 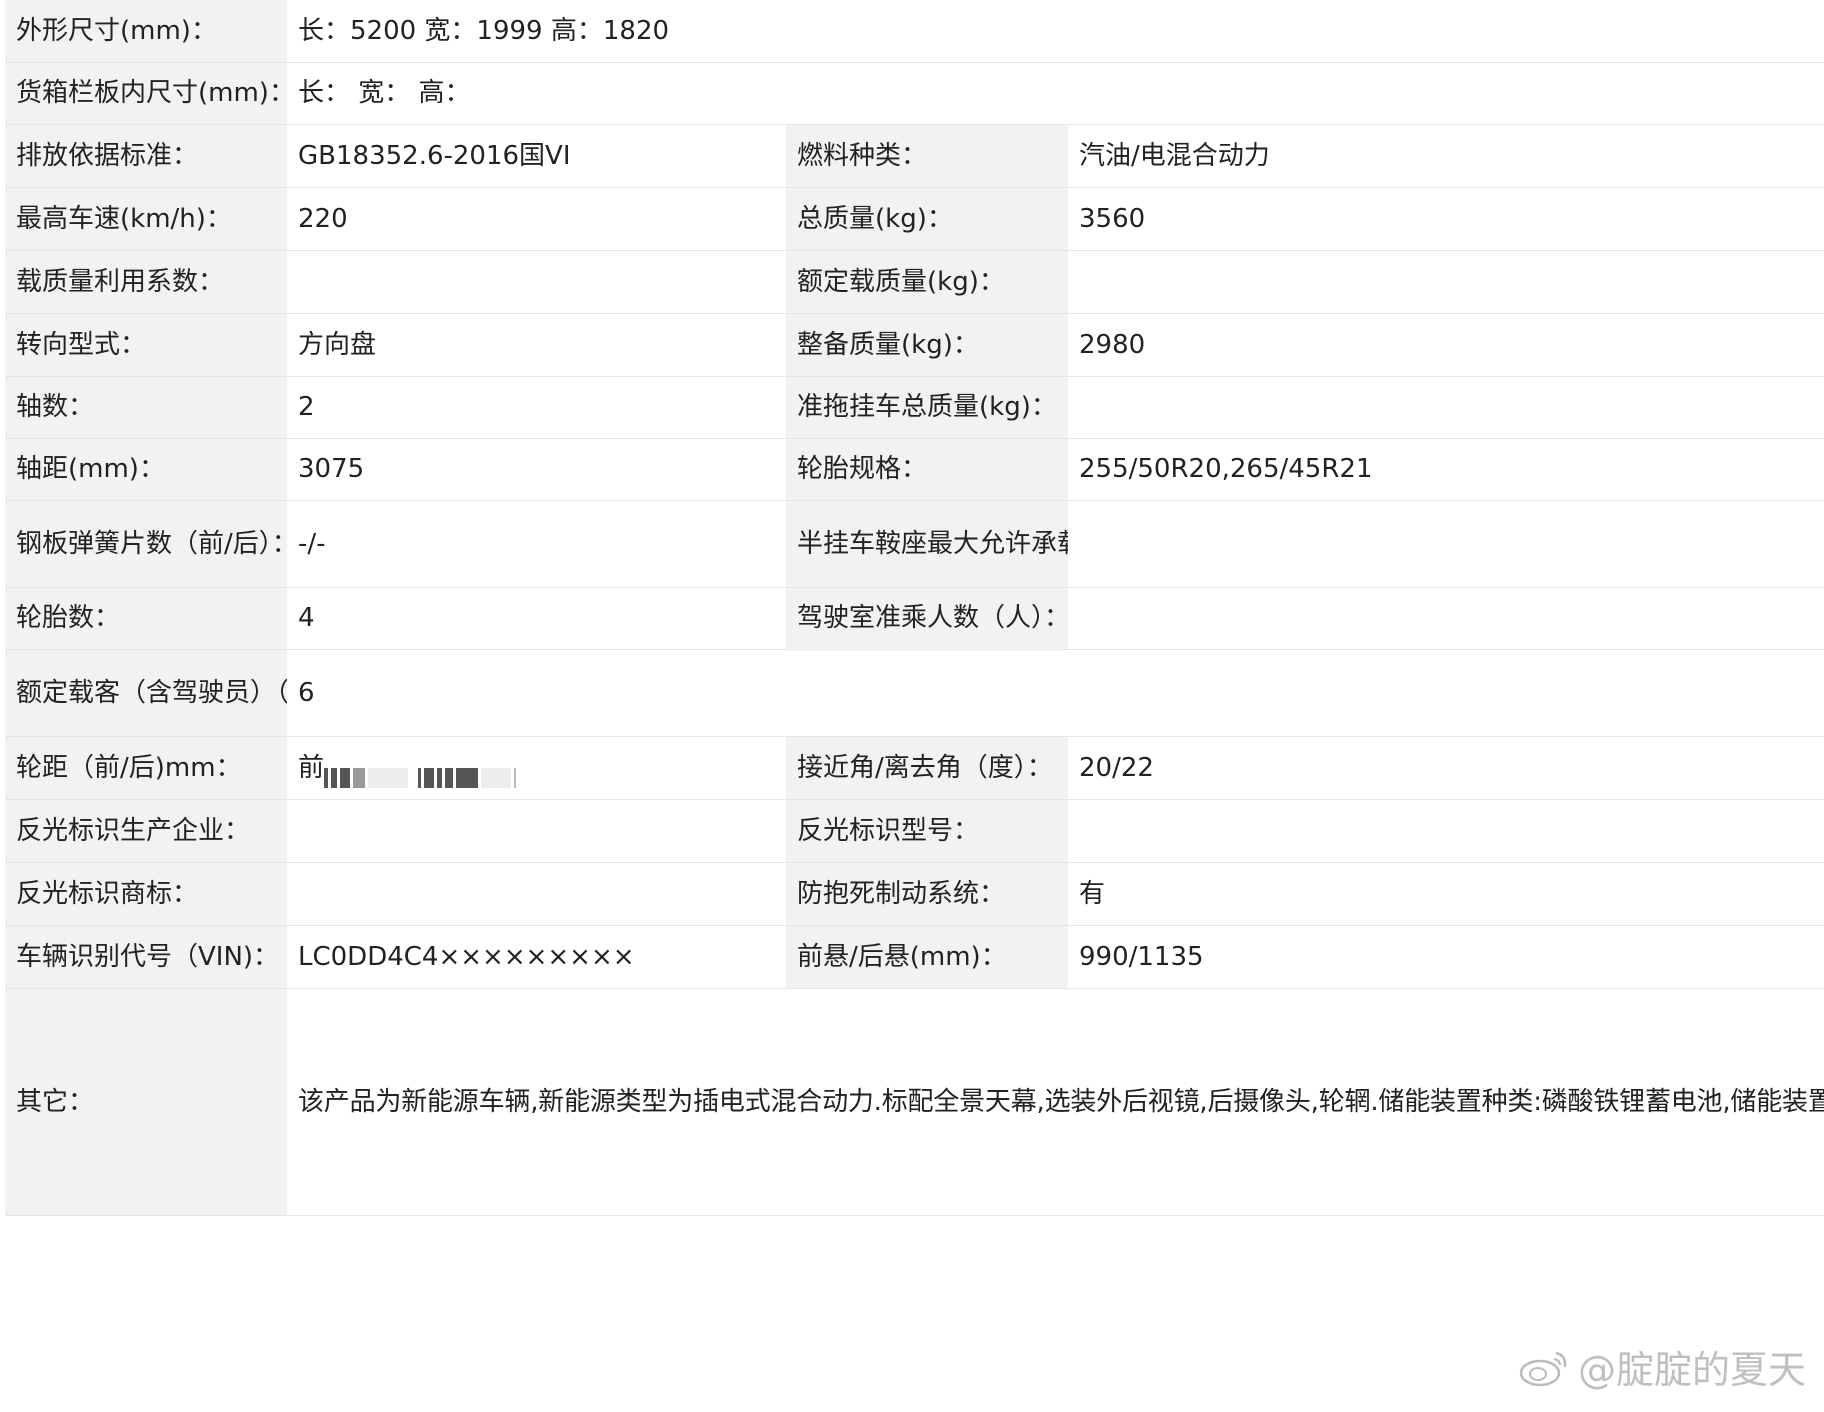 I want to click on spec-label: 排放依据标准：, so click(x=146, y=156).